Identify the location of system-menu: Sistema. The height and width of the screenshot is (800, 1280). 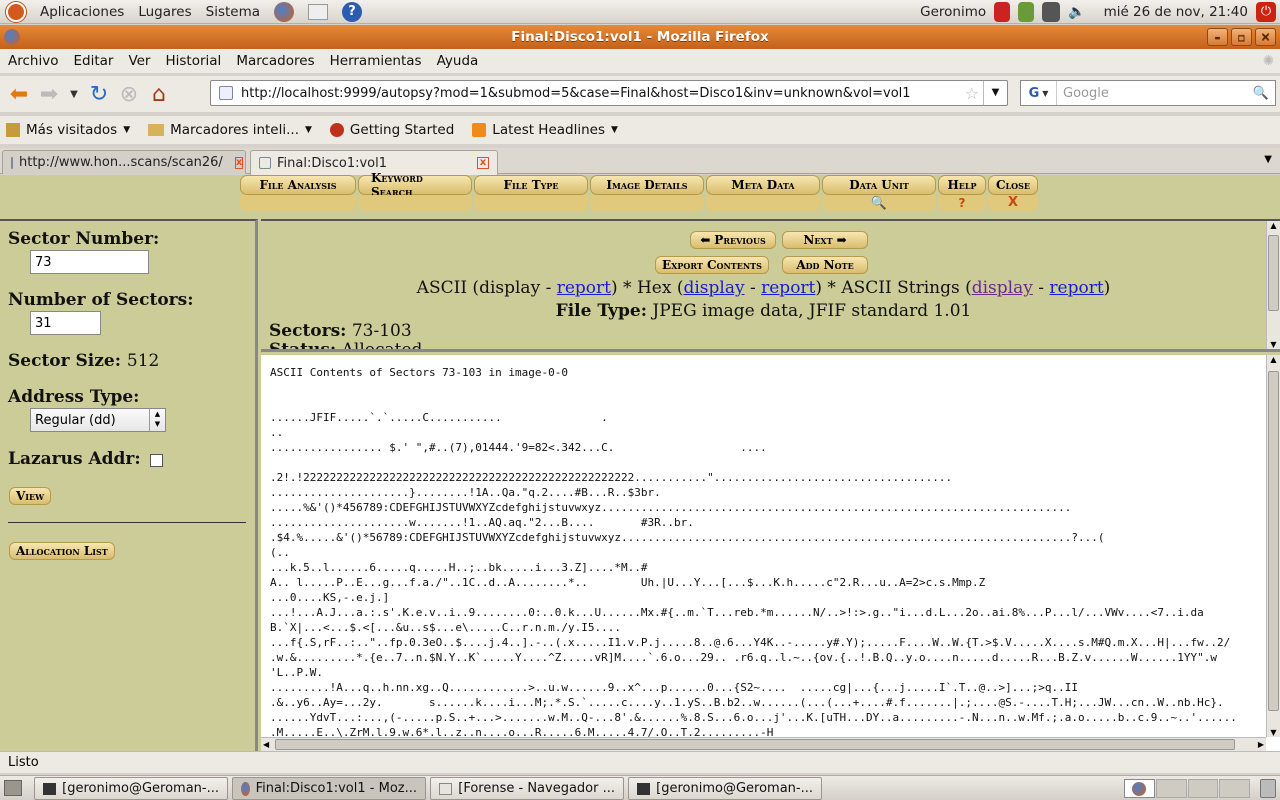
(233, 12).